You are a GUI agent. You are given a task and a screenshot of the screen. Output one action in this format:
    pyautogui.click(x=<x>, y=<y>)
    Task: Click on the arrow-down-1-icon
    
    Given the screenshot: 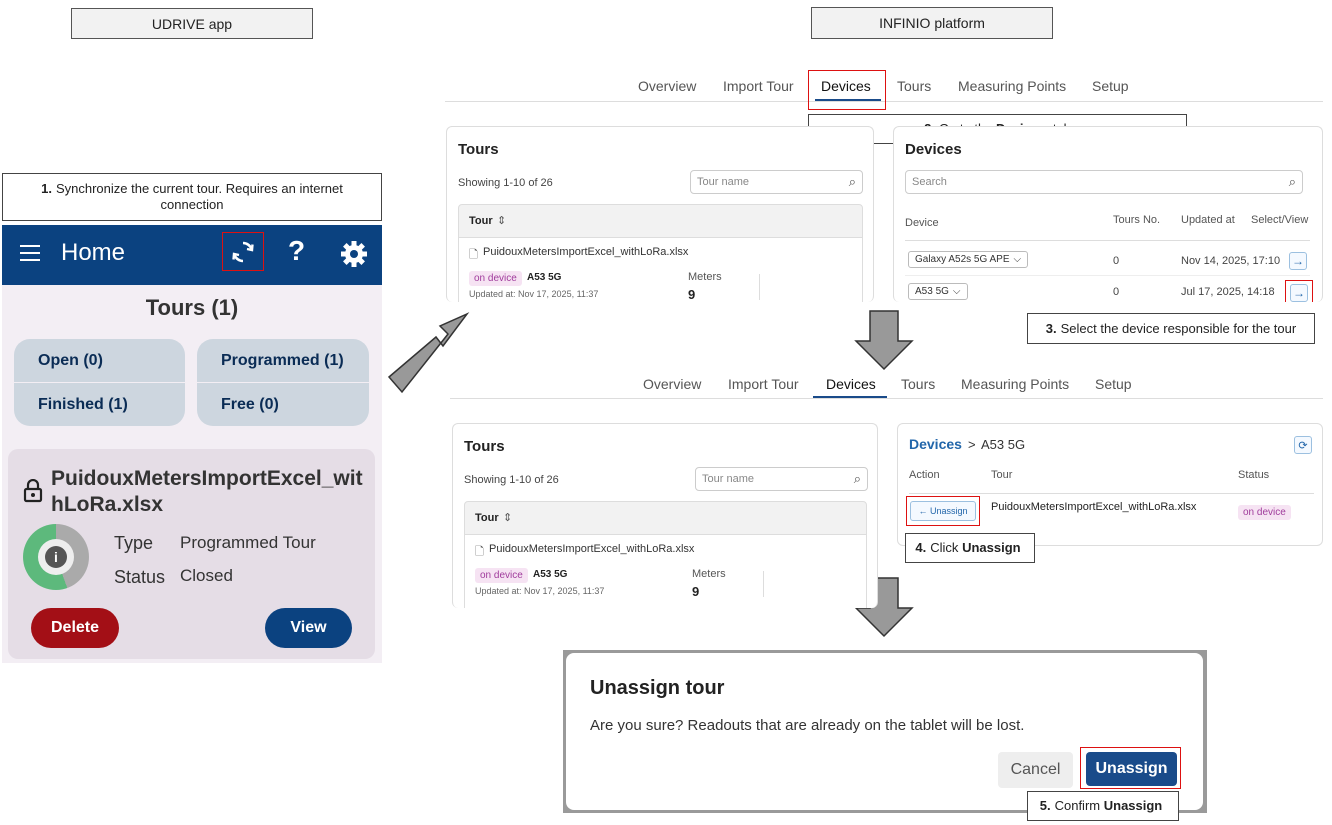 What is the action you would take?
    pyautogui.click(x=884, y=340)
    